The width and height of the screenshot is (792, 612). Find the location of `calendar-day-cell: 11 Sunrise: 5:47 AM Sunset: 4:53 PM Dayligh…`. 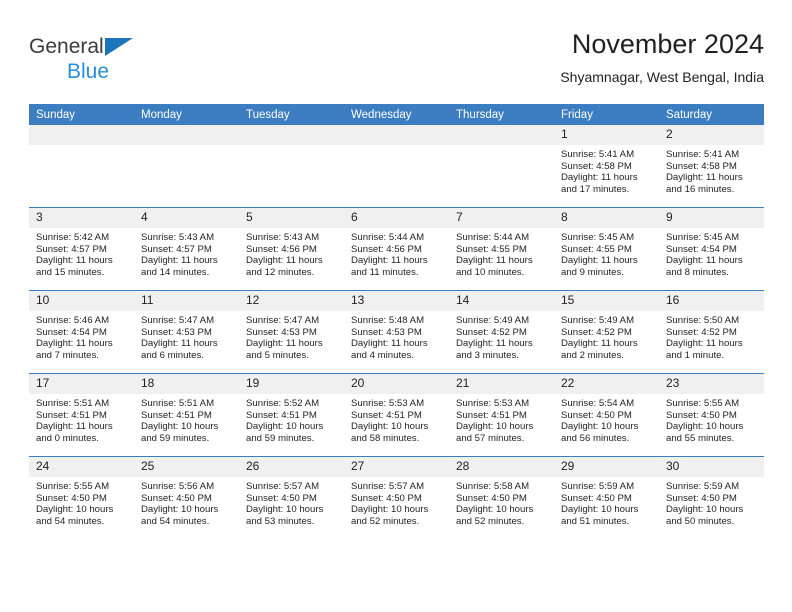

calendar-day-cell: 11 Sunrise: 5:47 AM Sunset: 4:53 PM Dayligh… is located at coordinates (186, 332).